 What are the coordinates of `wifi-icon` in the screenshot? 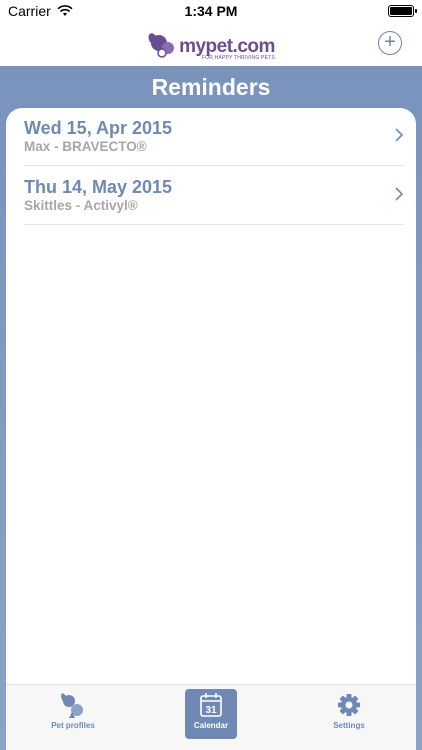 It's located at (65, 10).